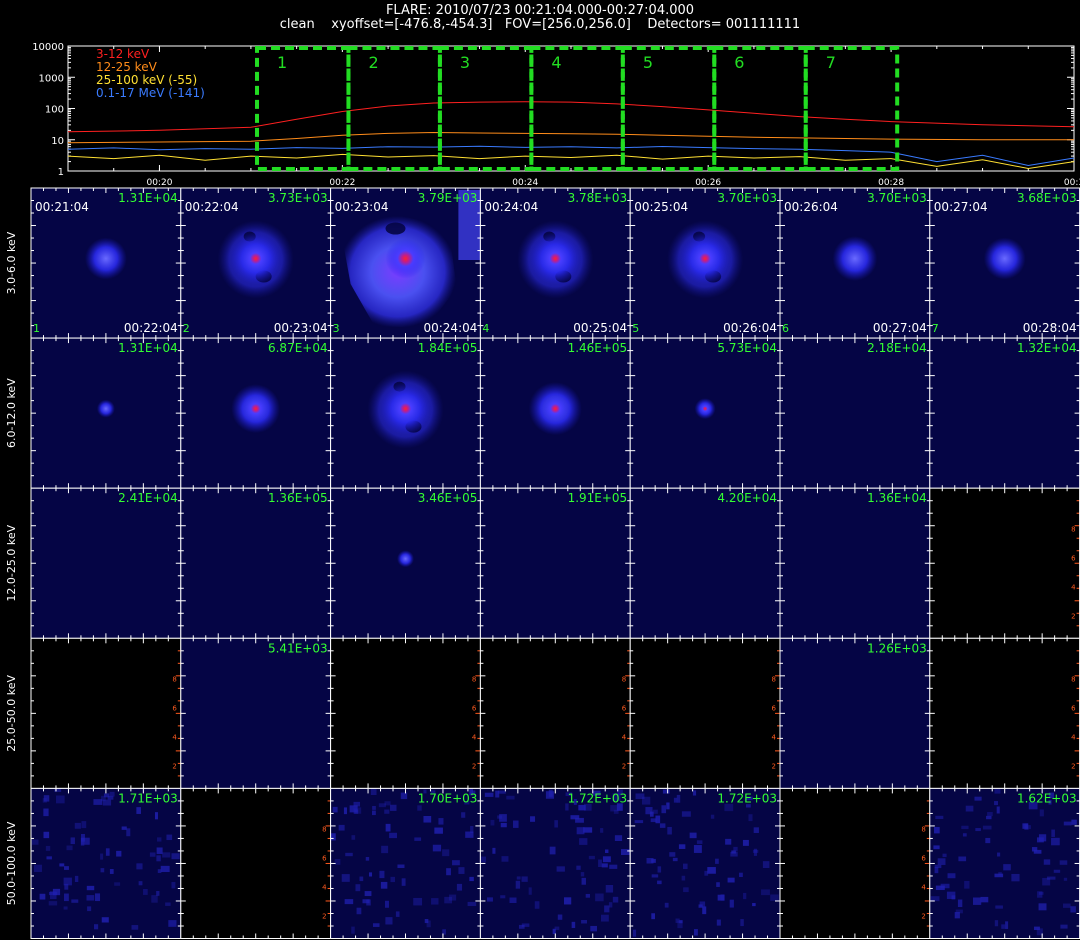  I want to click on cell-max-value: 1.46E+05, so click(598, 348).